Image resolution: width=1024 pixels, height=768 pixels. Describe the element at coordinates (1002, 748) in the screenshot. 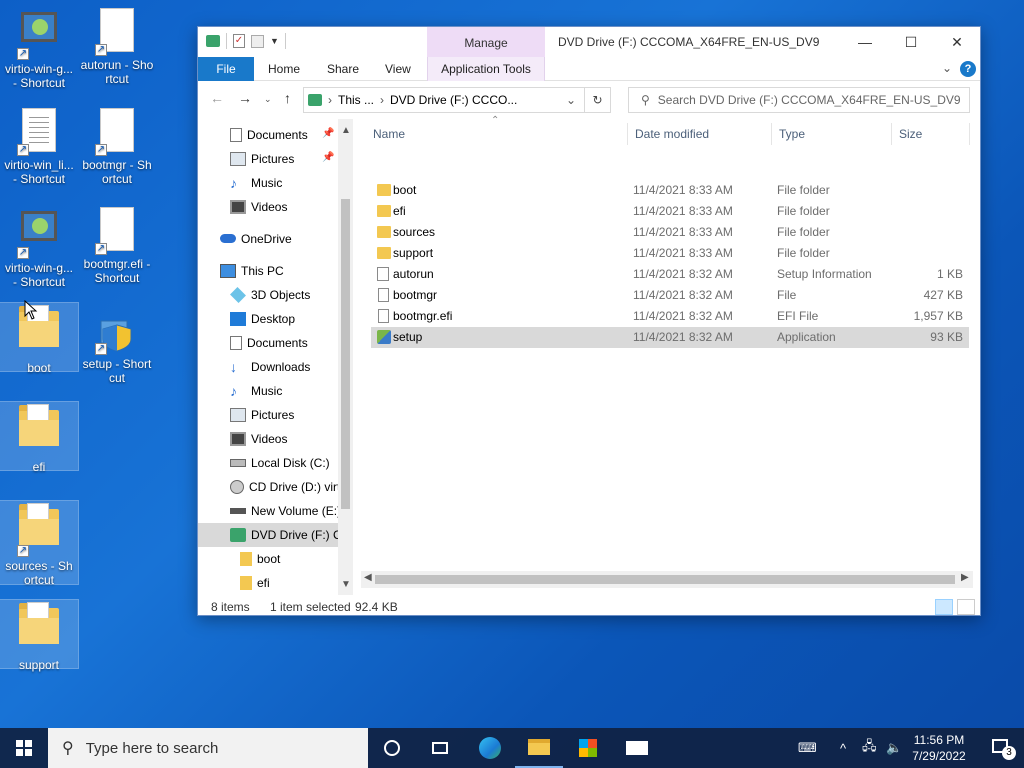

I see `action-center-button: 3` at that location.